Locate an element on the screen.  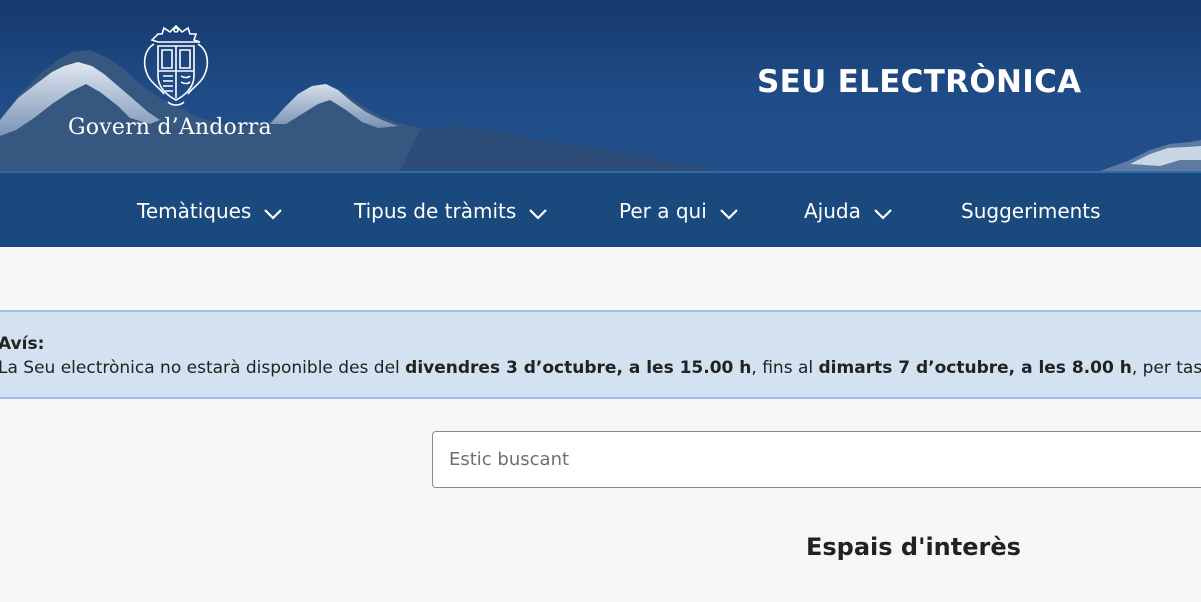
nav-item-tipus-de-tramits: Tipus de tràmits is located at coordinates (451, 211).